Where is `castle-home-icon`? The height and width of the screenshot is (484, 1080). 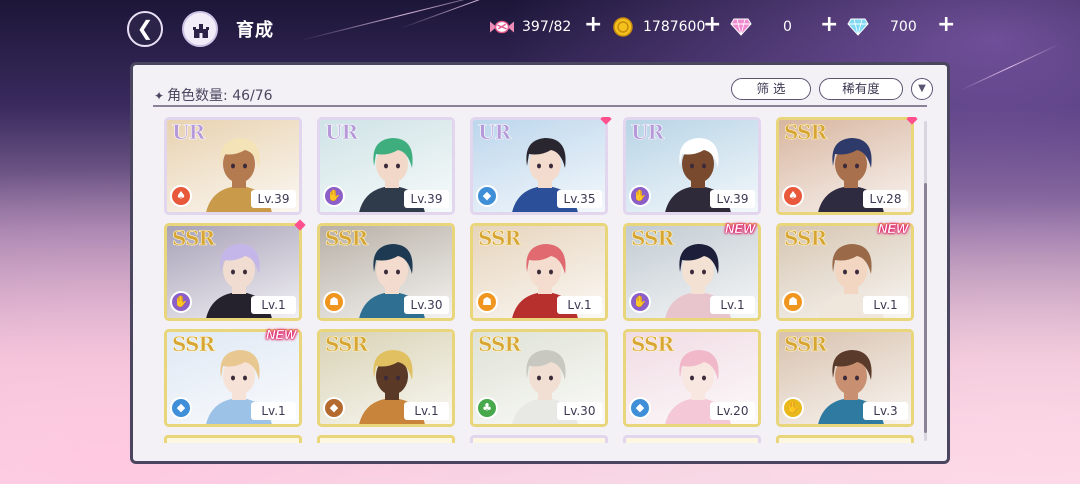
castle-home-icon is located at coordinates (201, 31).